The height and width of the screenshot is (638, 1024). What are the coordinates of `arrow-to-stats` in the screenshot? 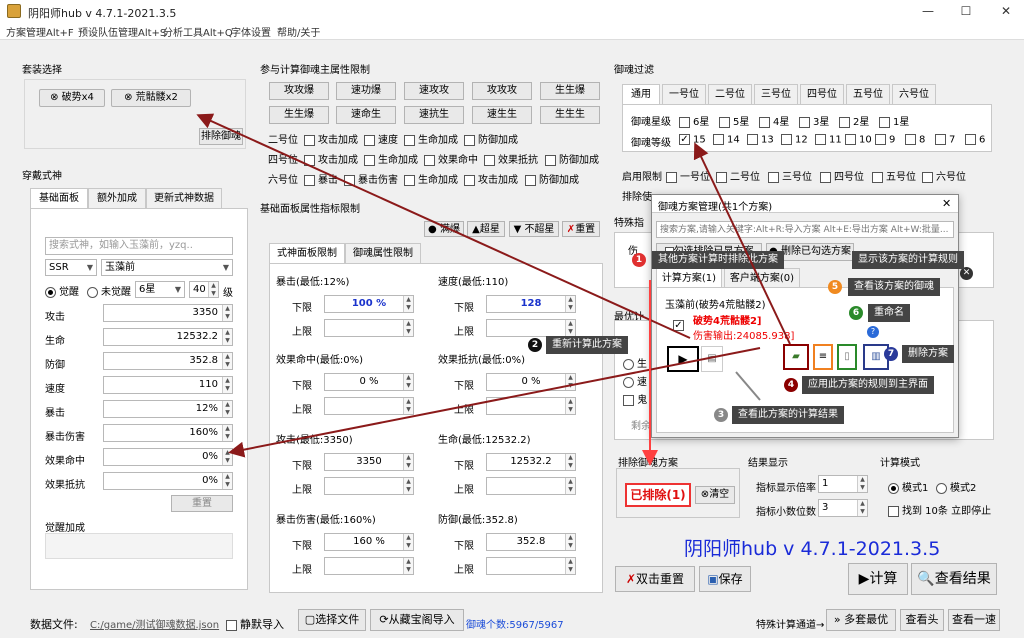 It's located at (494, 402).